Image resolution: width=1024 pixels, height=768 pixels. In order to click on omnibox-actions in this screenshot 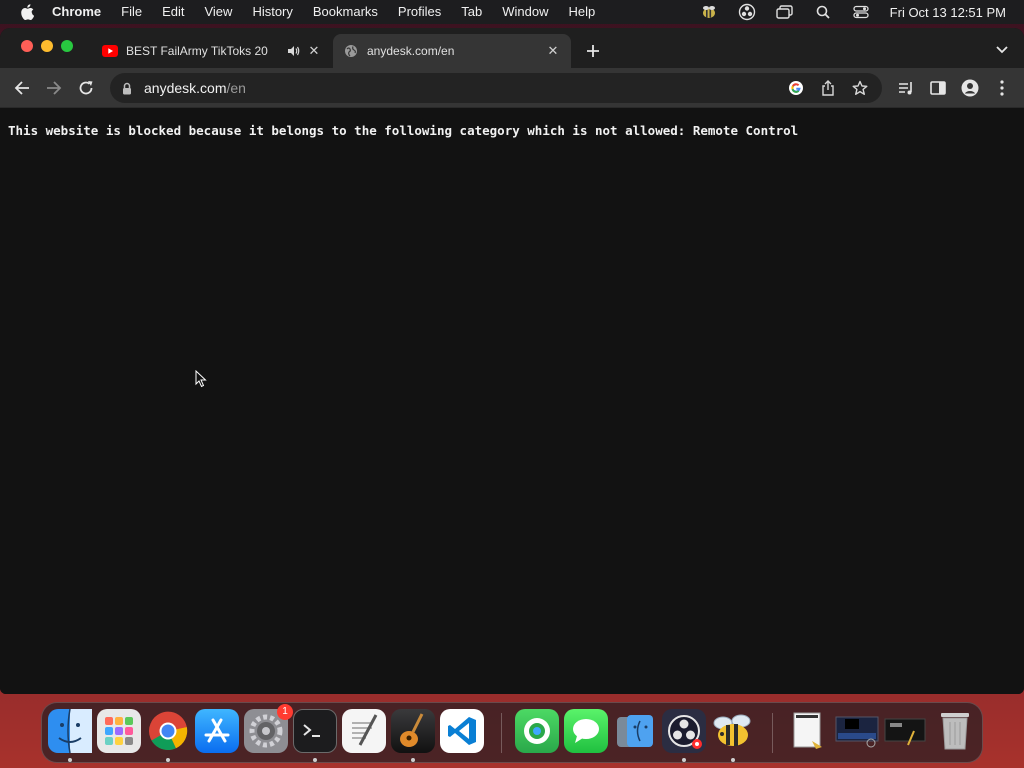, I will do `click(828, 88)`.